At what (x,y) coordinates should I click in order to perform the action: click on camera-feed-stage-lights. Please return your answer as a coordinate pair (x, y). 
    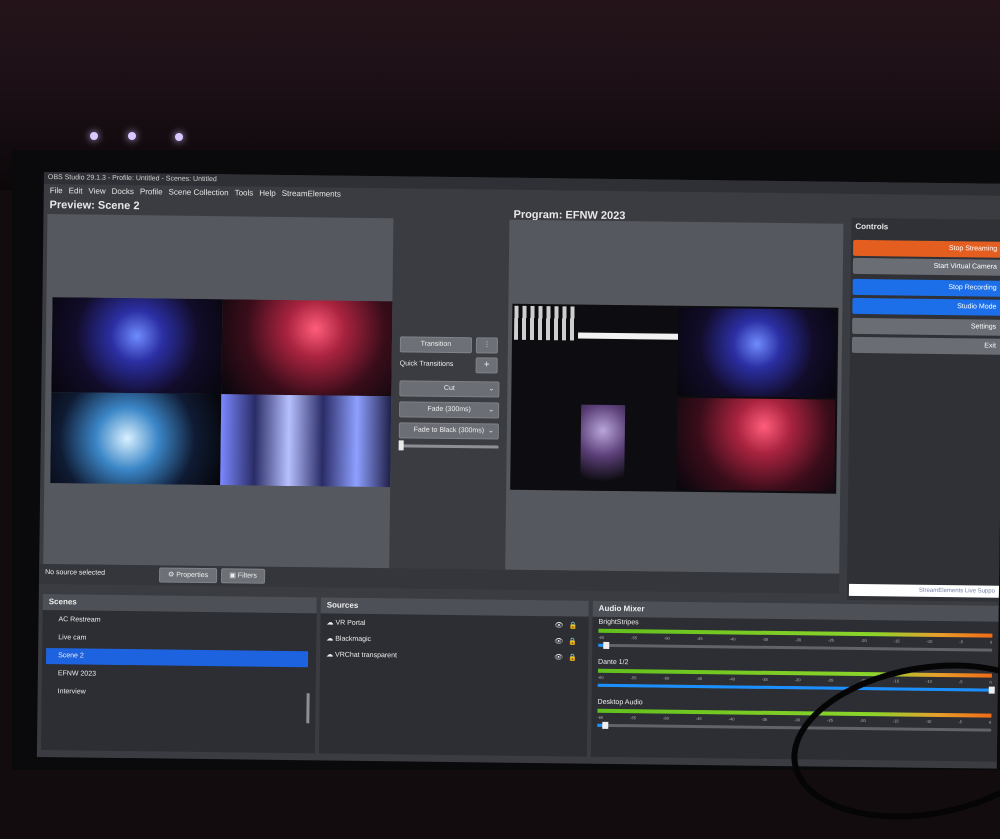
    Looking at the image, I should click on (136, 439).